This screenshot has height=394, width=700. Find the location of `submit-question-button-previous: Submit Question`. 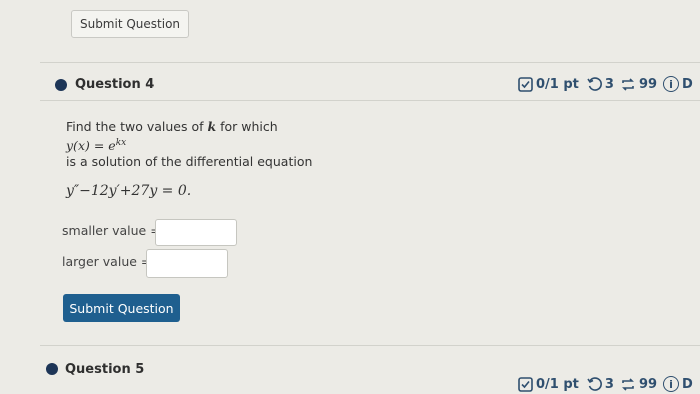

submit-question-button-previous: Submit Question is located at coordinates (130, 24).